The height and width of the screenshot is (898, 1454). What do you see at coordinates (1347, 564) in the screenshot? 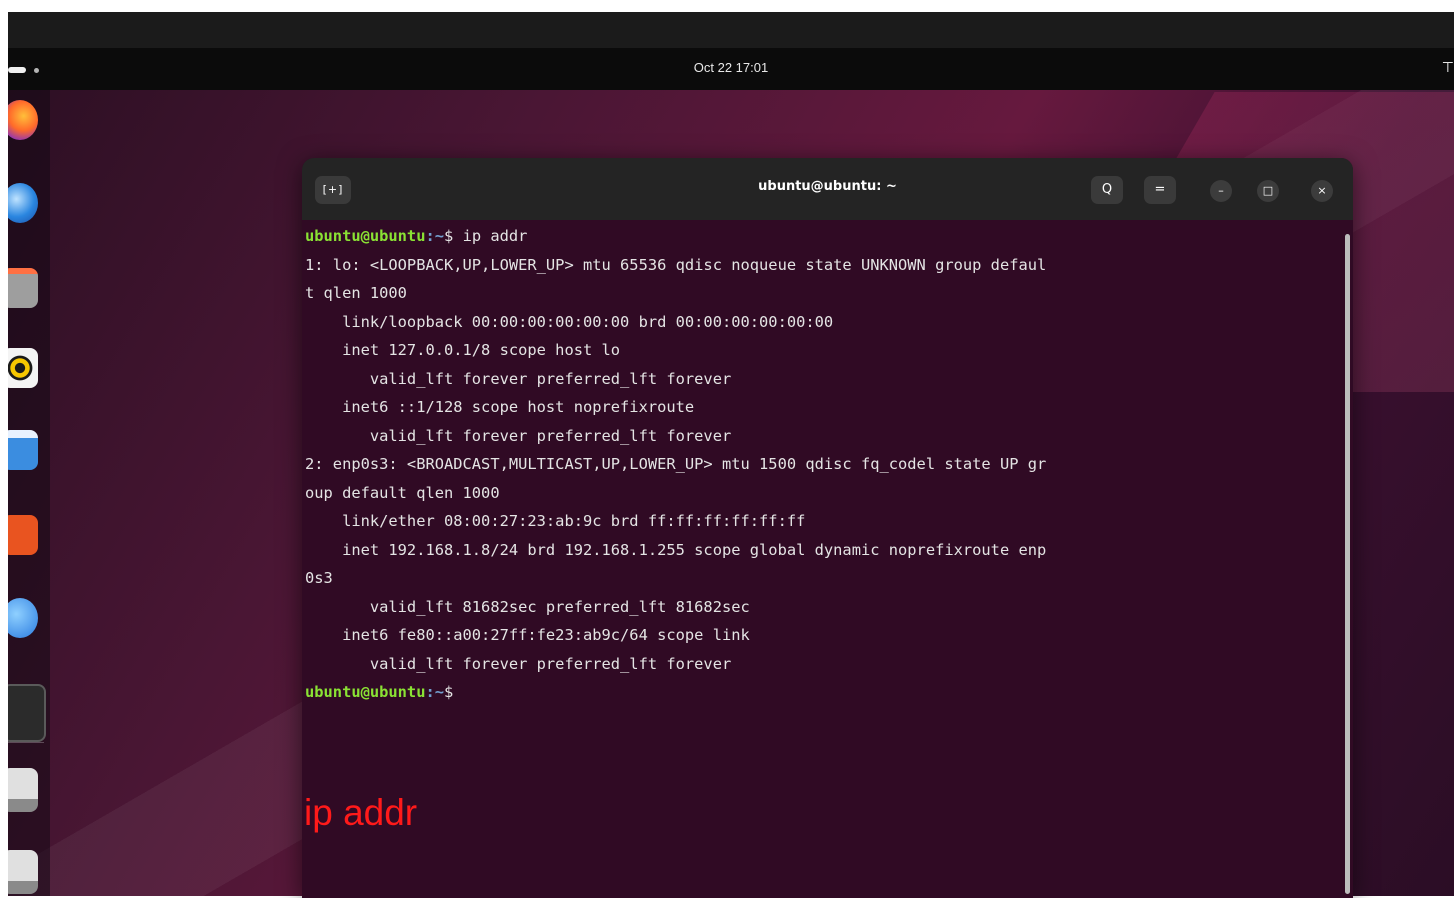
I see `scrollbar` at bounding box center [1347, 564].